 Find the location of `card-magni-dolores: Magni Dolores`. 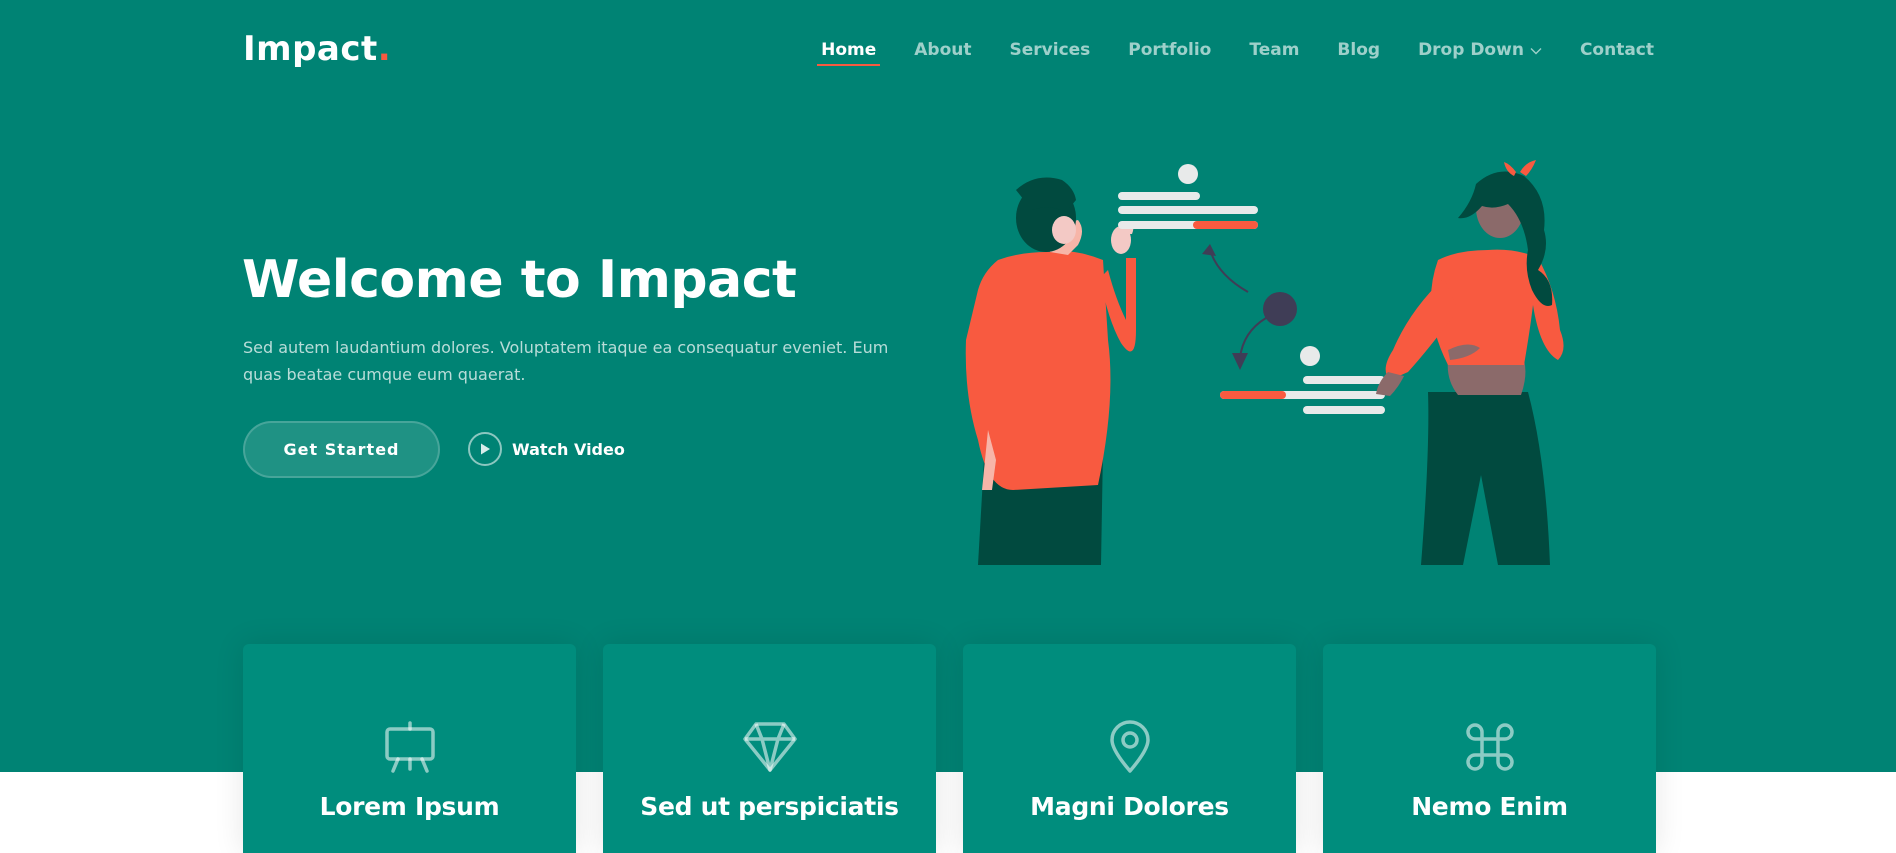

card-magni-dolores: Magni Dolores is located at coordinates (1129, 748).